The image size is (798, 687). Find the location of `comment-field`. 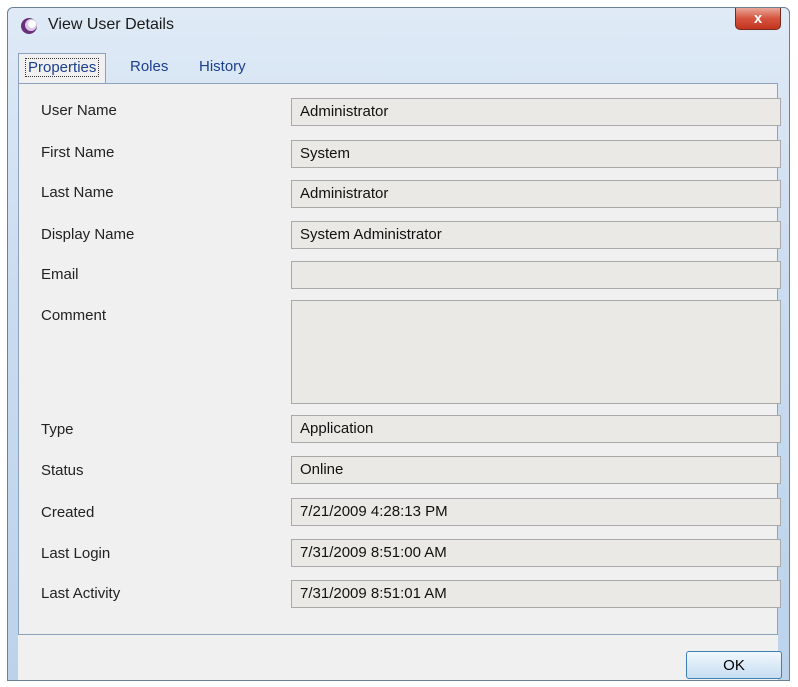

comment-field is located at coordinates (536, 352).